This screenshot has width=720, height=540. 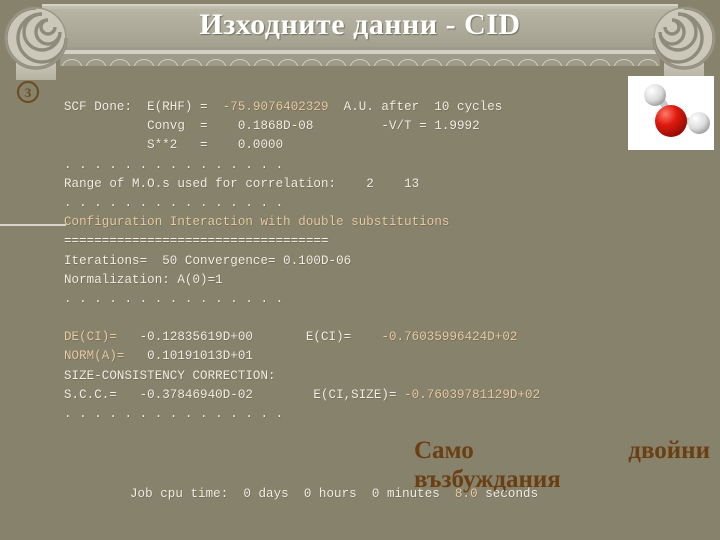 I want to click on console-line: ===================================, so click(x=374, y=241).